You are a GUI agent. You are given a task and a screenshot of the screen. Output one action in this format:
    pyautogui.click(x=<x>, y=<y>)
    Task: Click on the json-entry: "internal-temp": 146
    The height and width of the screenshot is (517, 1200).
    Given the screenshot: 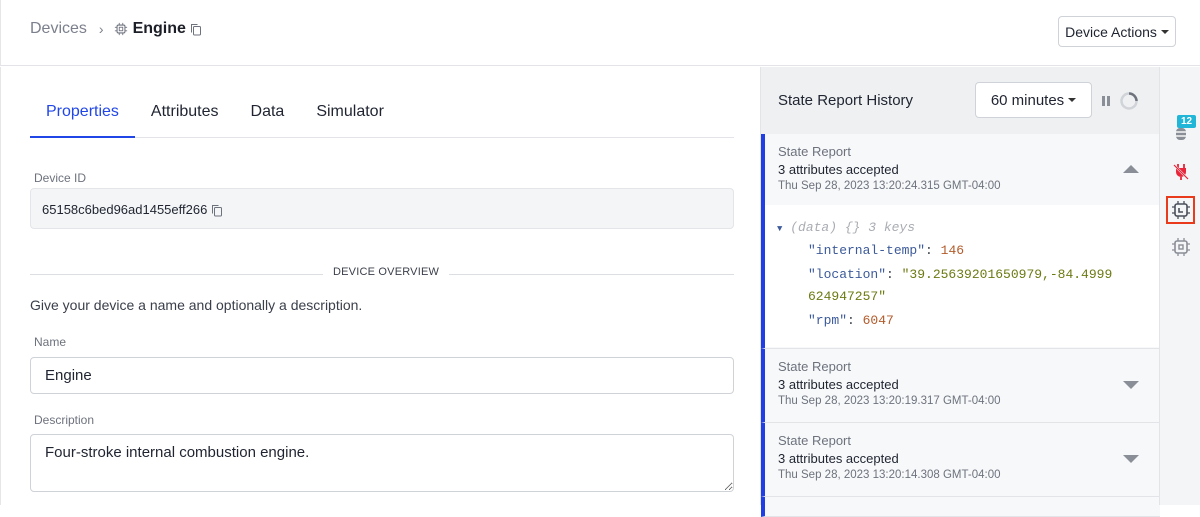 What is the action you would take?
    pyautogui.click(x=886, y=250)
    